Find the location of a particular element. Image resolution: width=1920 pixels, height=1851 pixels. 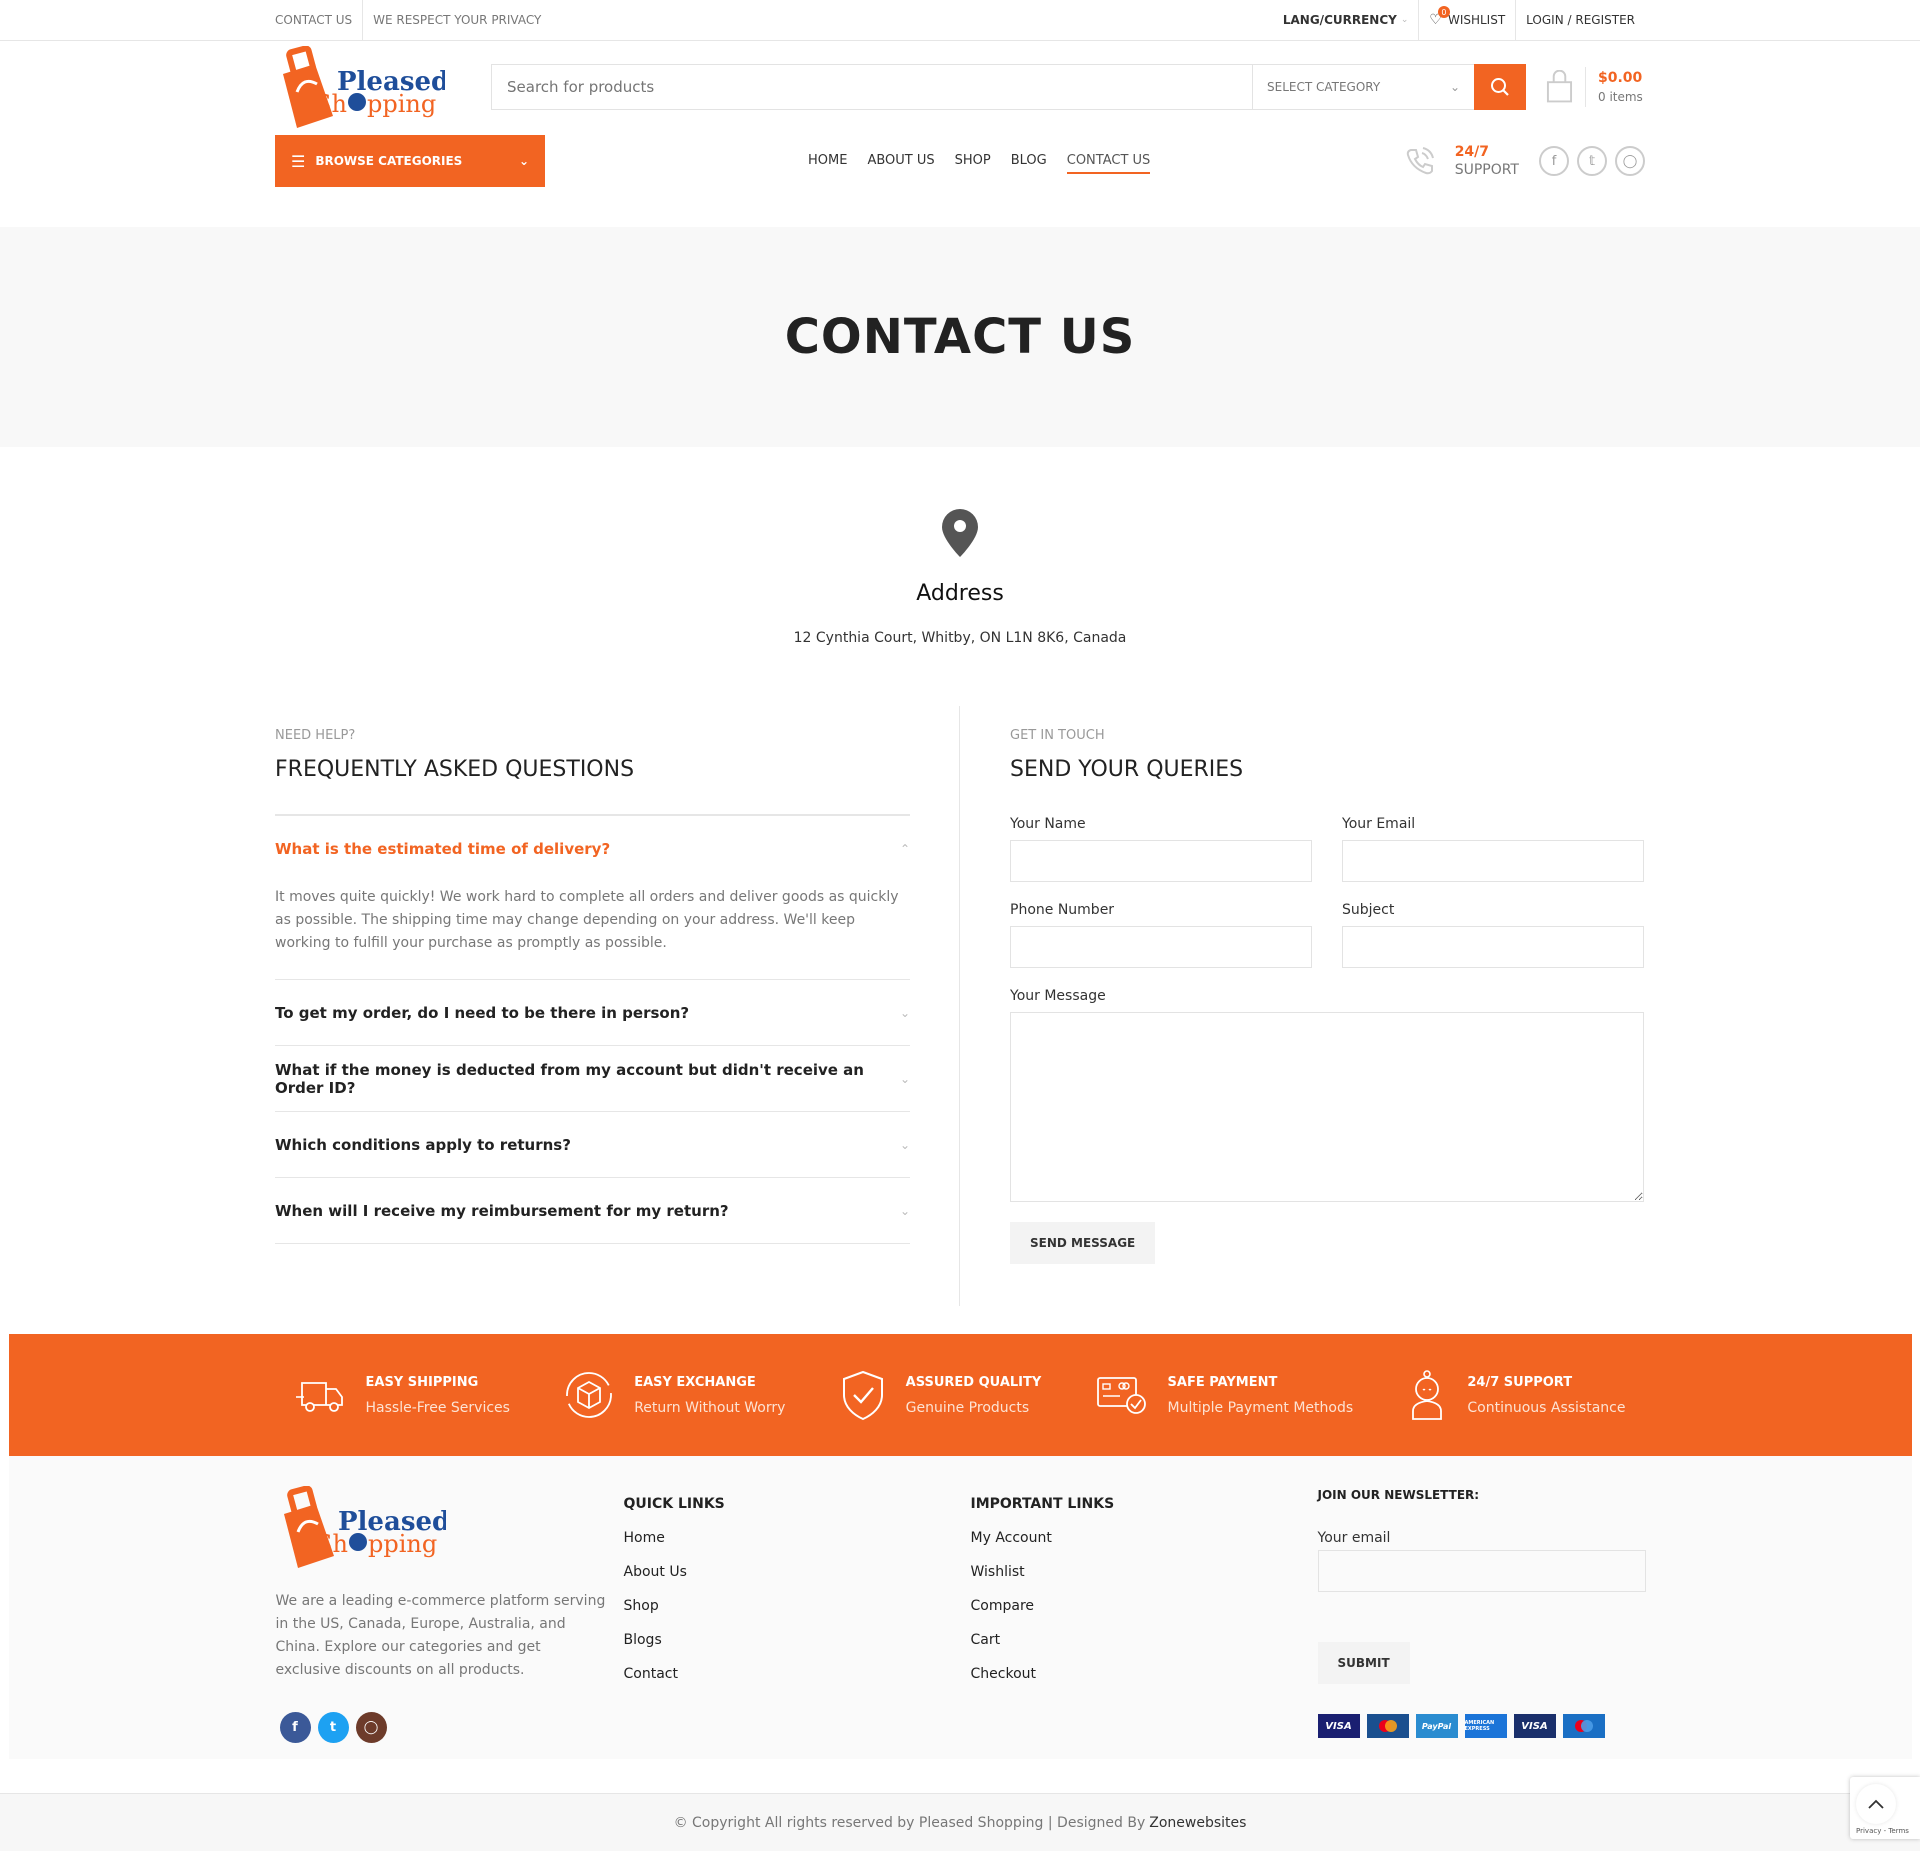

feature-title: EASY SHIPPING is located at coordinates (422, 1382).